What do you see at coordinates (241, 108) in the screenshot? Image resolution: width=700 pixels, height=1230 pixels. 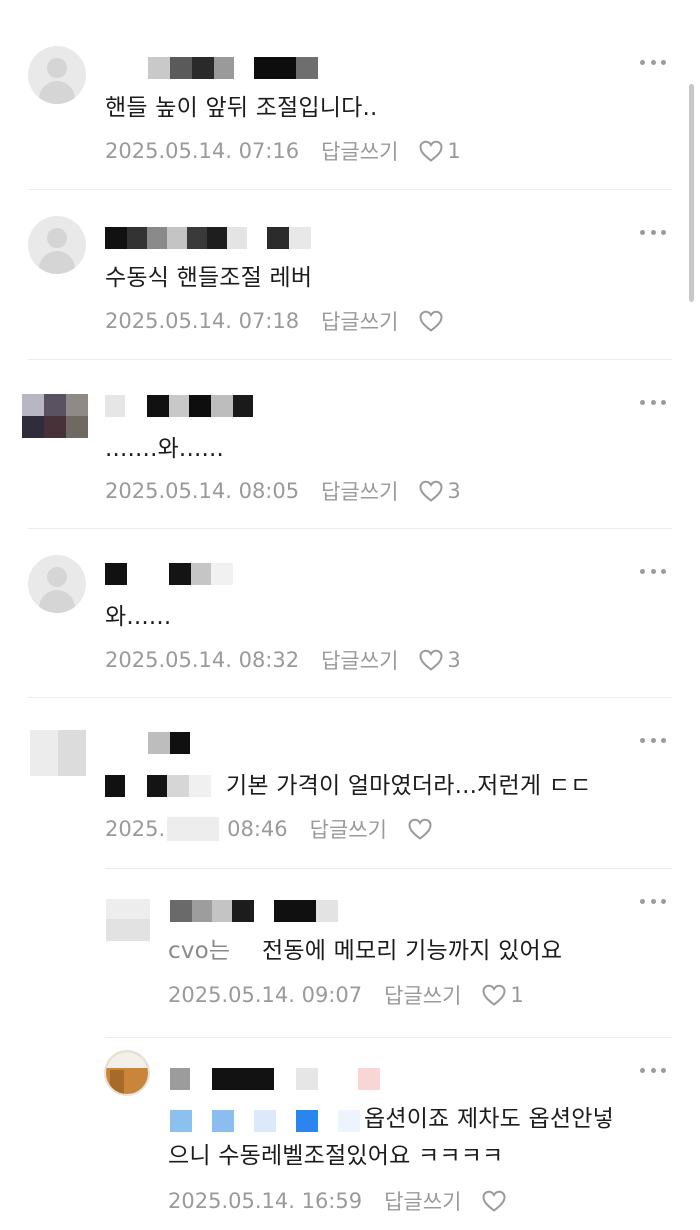 I see `comment-text: 핸들 높이 앞뒤 조절입니다..` at bounding box center [241, 108].